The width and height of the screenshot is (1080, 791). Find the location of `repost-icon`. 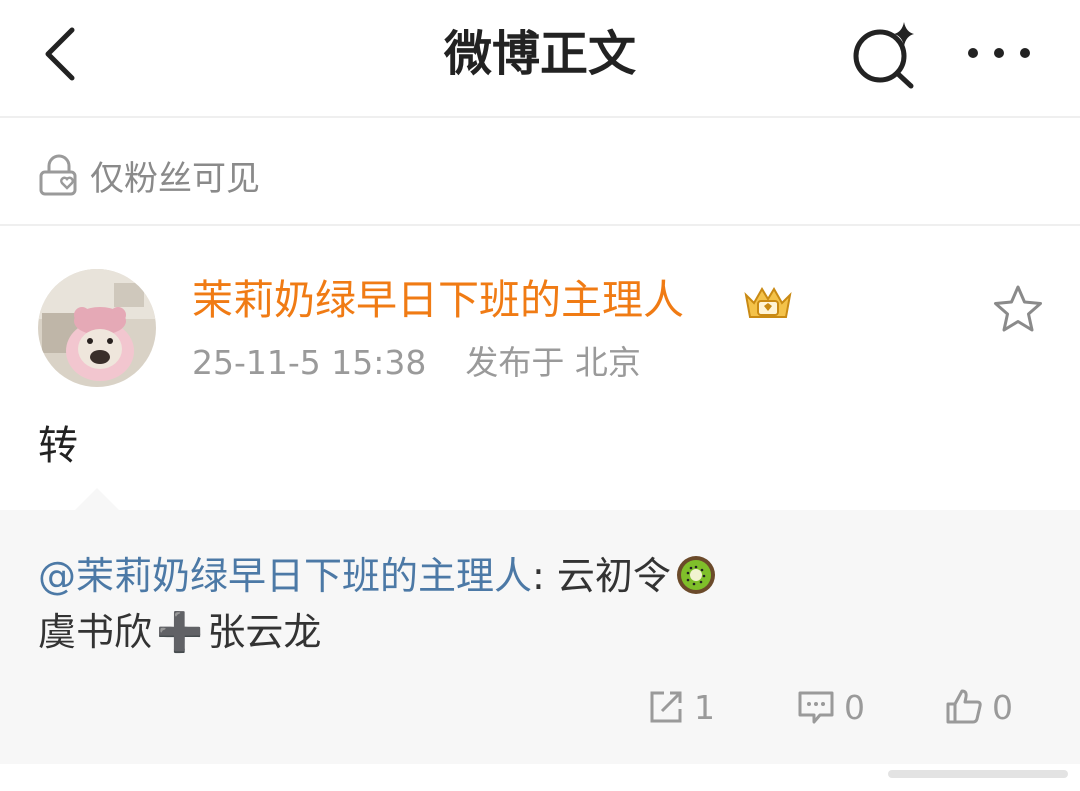

repost-icon is located at coordinates (666, 707).